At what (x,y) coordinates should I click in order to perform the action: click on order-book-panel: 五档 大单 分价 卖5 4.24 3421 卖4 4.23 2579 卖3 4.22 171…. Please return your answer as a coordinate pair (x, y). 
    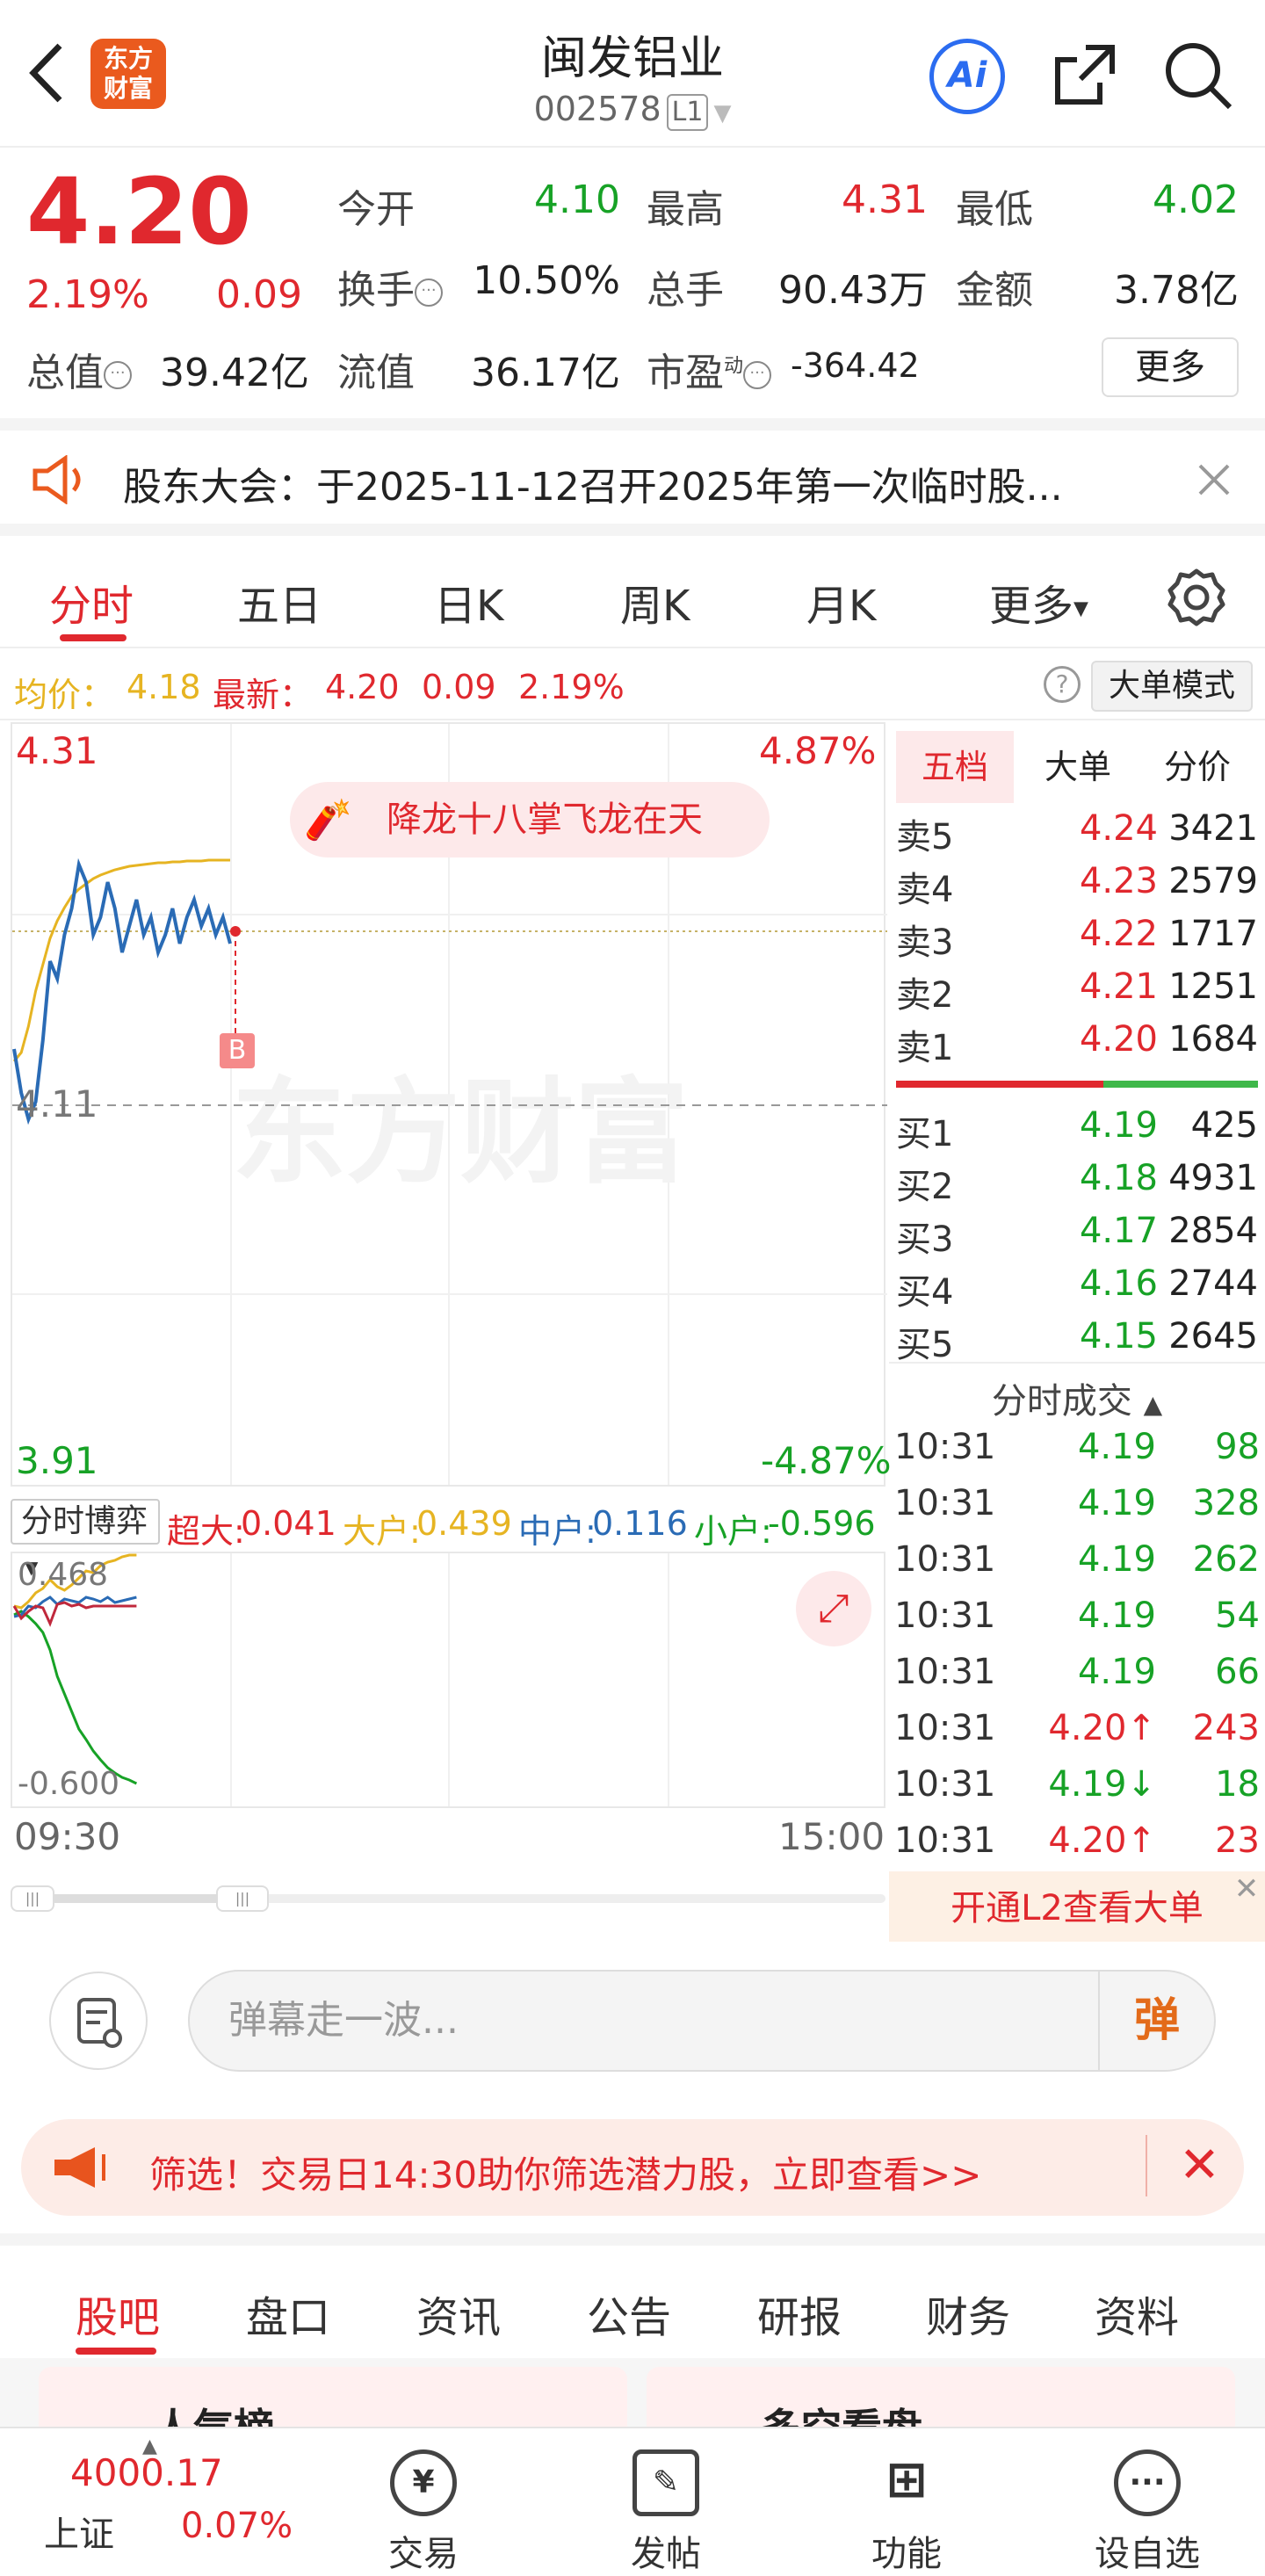
    Looking at the image, I should click on (1077, 1332).